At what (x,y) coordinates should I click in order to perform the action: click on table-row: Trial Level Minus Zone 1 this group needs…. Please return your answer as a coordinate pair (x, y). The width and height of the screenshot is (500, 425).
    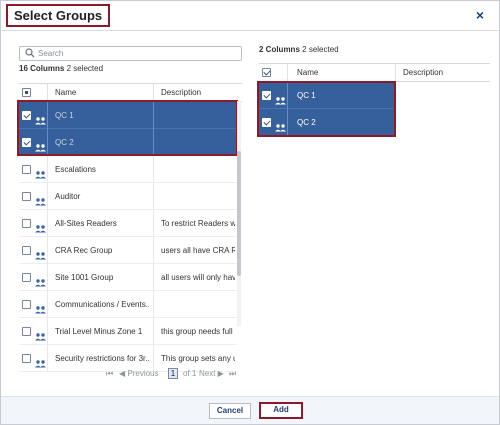
    Looking at the image, I should click on (128, 331).